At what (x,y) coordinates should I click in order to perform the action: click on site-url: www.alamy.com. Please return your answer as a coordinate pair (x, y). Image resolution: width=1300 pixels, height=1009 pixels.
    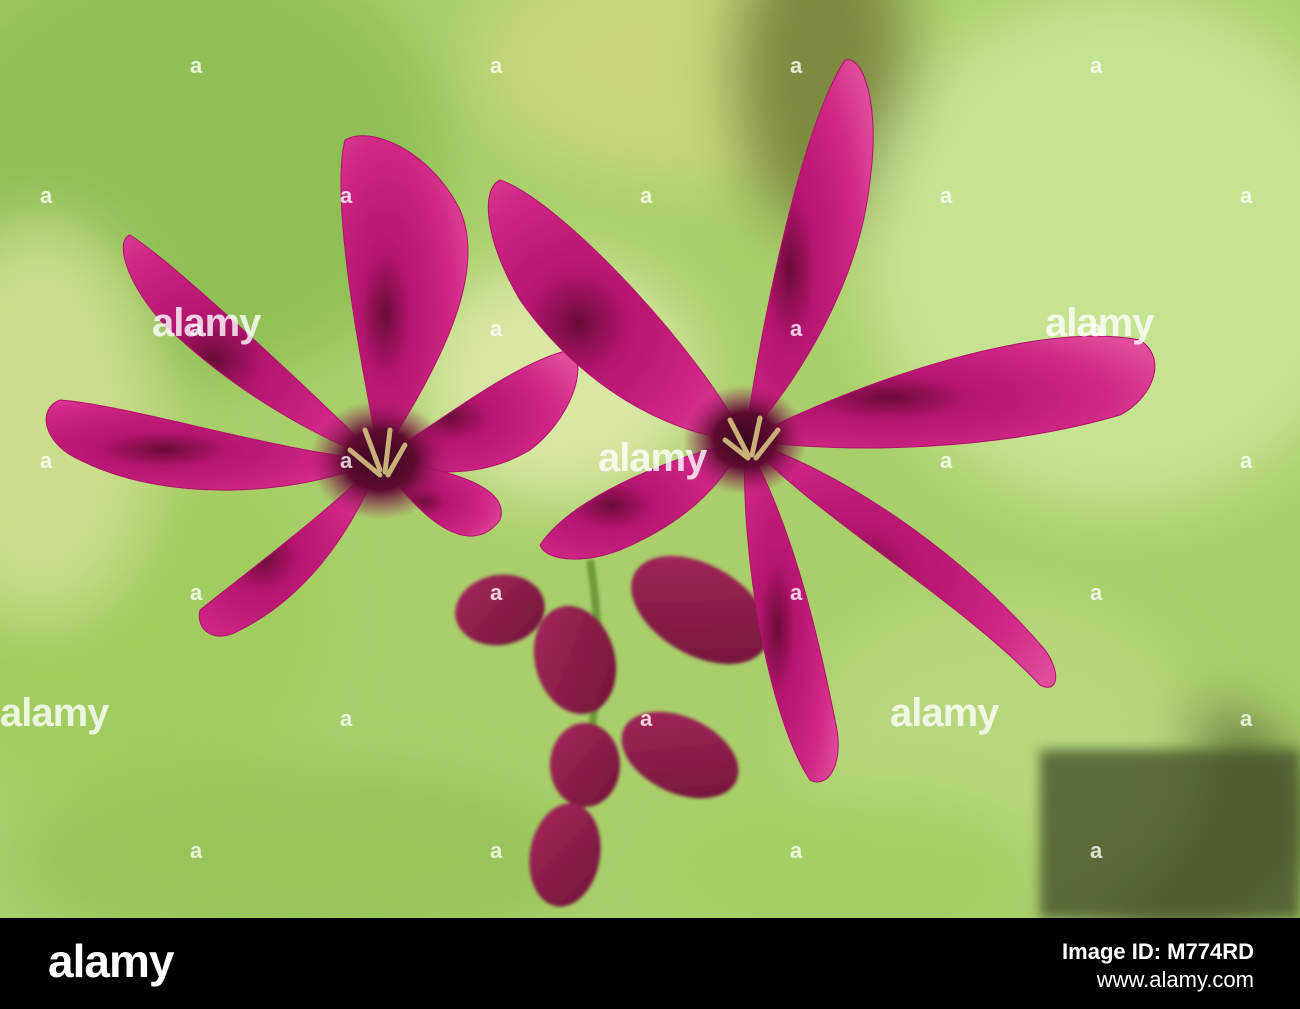
    Looking at the image, I should click on (1158, 980).